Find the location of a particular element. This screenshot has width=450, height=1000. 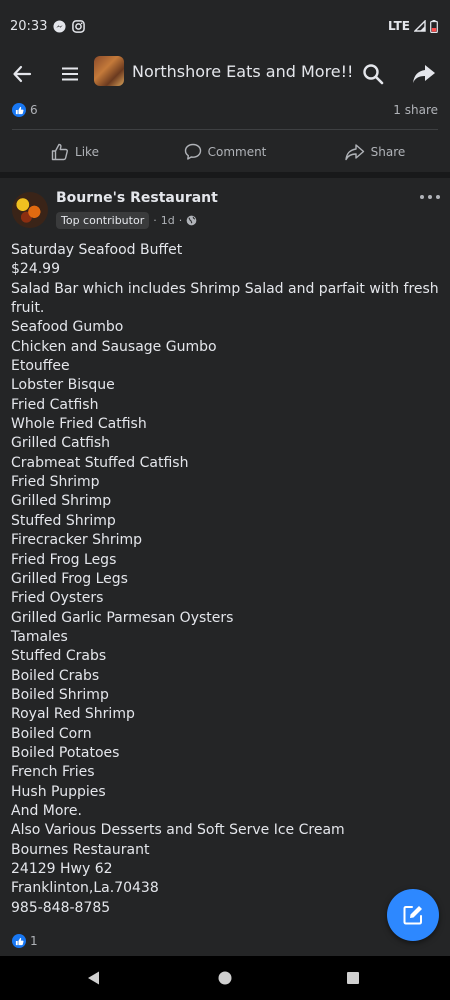

post-text-line: And More. is located at coordinates (46, 810).